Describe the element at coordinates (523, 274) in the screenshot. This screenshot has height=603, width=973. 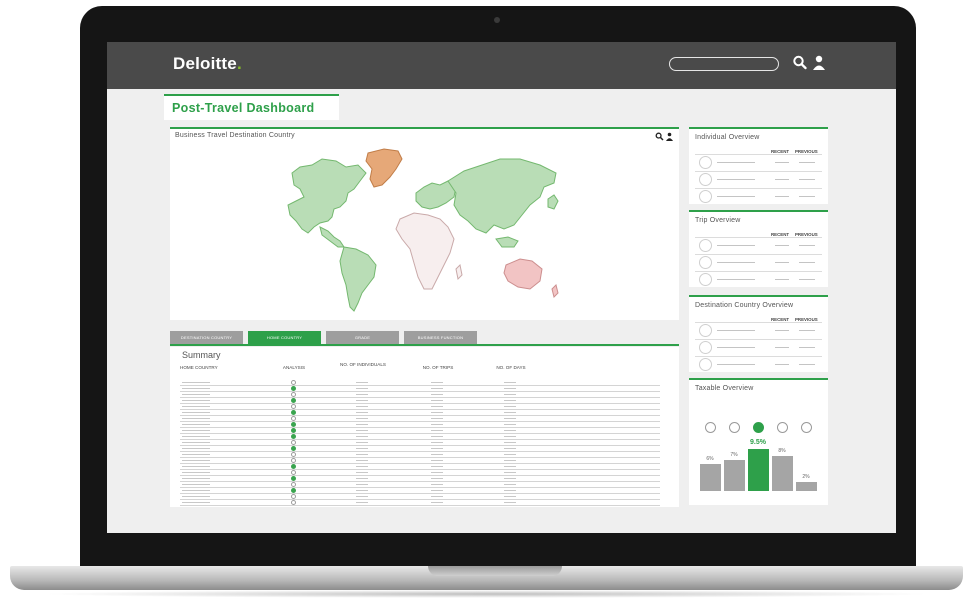
I see `map-australia` at that location.